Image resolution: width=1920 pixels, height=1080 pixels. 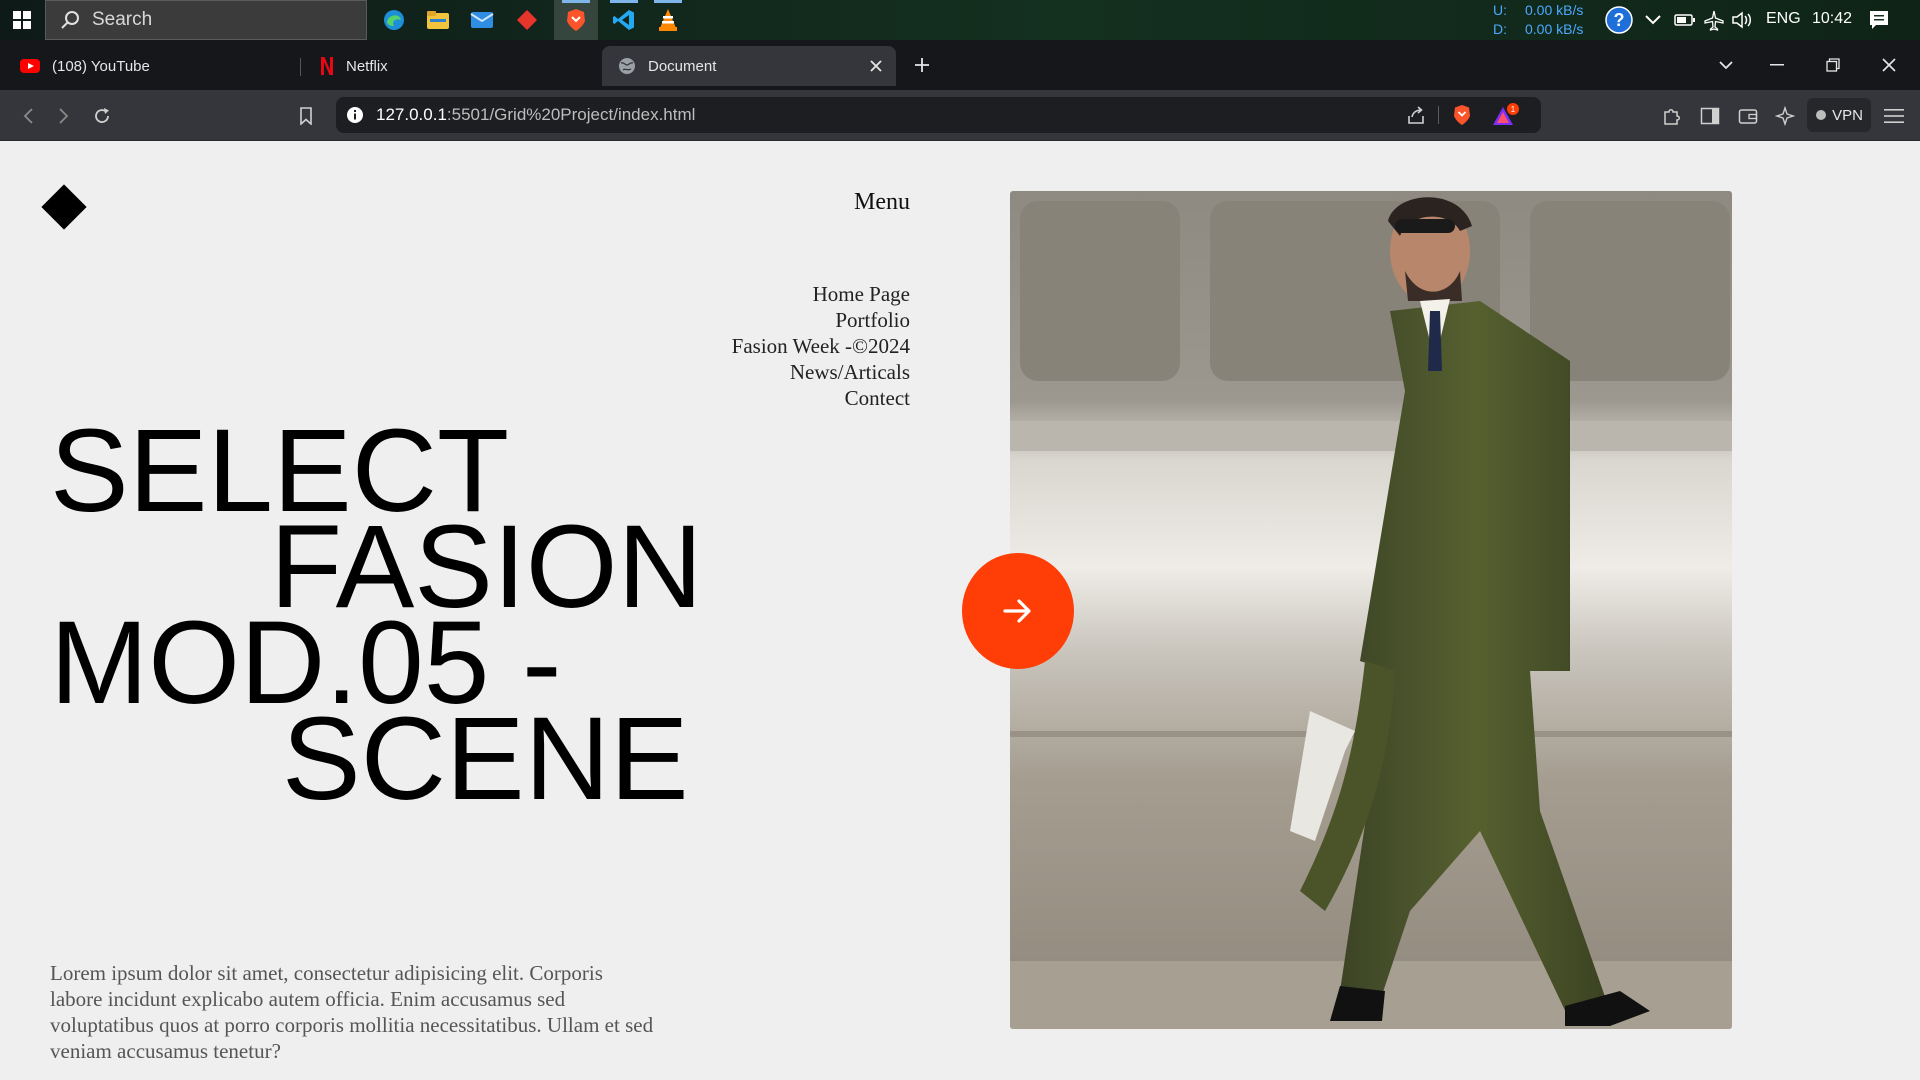 What do you see at coordinates (876, 66) in the screenshot?
I see `close-icon` at bounding box center [876, 66].